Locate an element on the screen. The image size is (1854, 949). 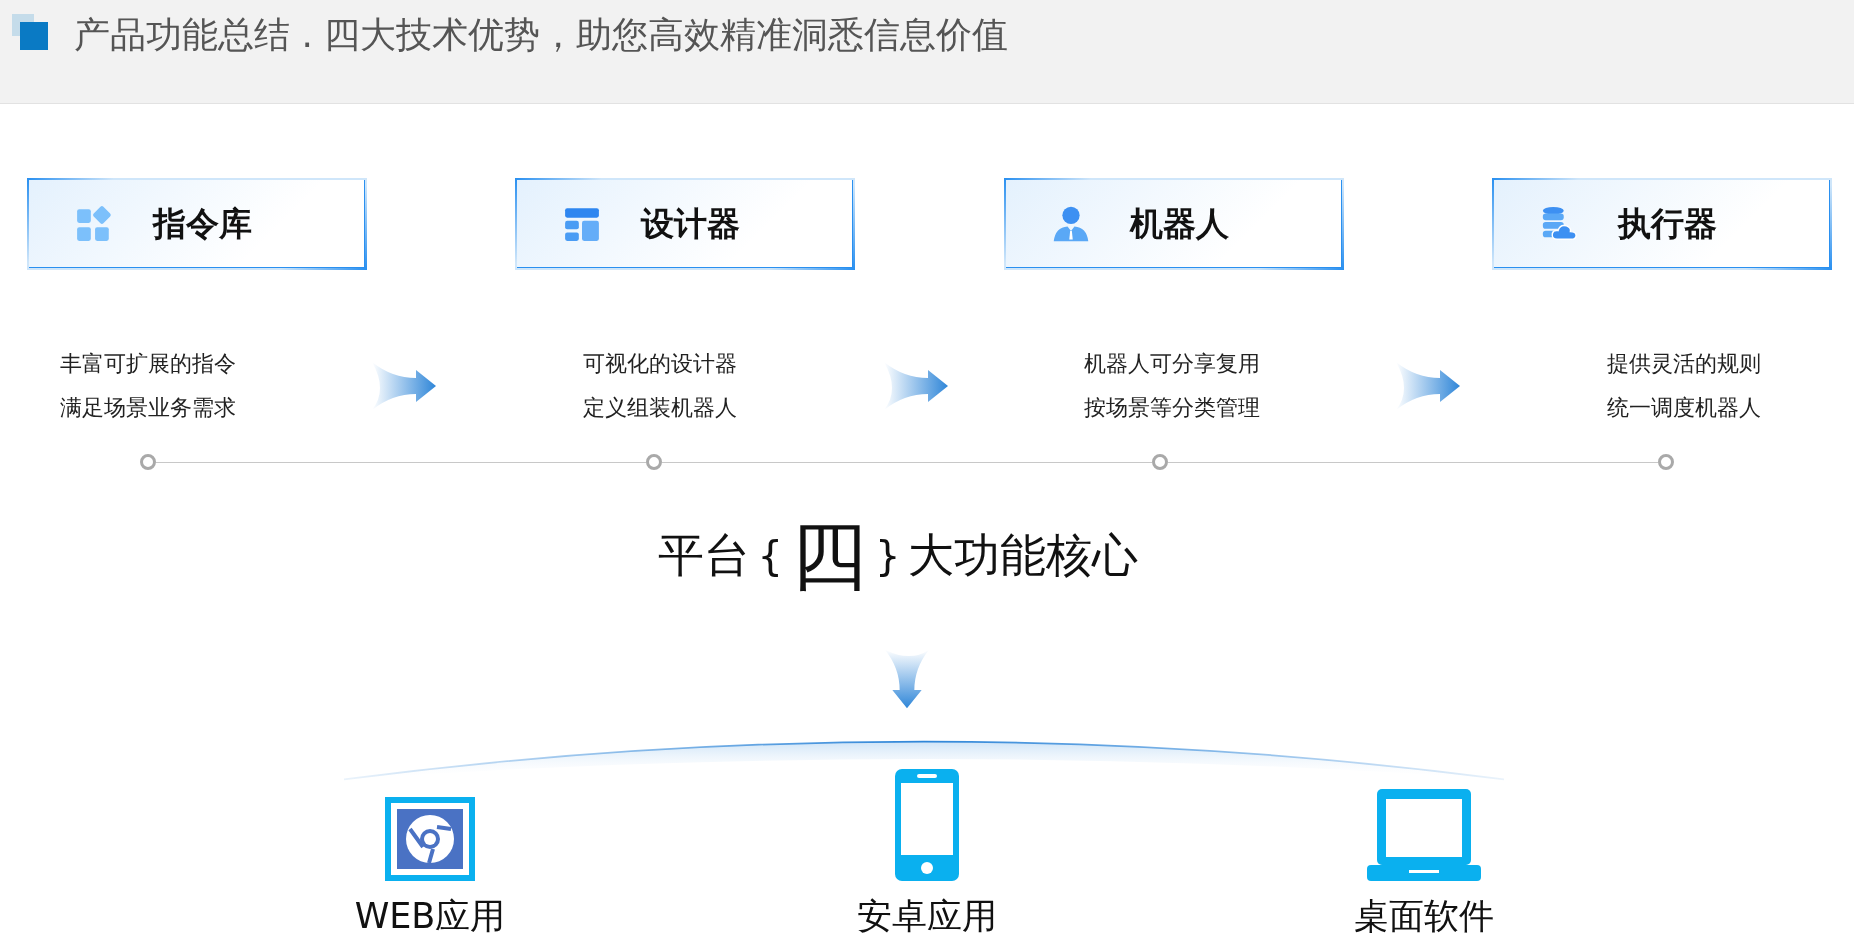
squares-icon is located at coordinates (30, 32).